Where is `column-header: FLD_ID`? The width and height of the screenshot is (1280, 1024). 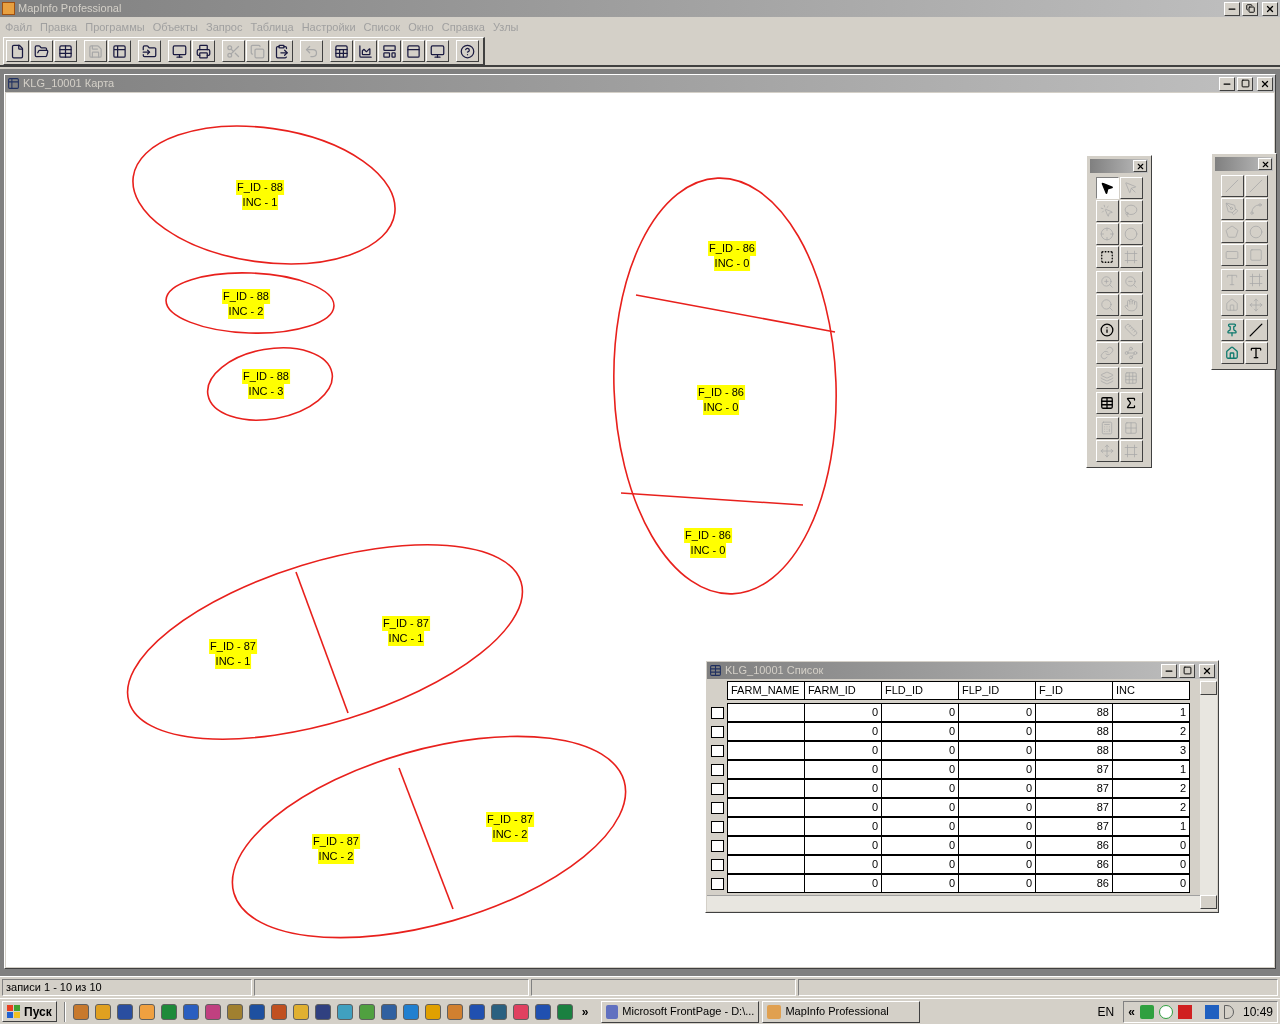
column-header: FLD_ID is located at coordinates (920, 690).